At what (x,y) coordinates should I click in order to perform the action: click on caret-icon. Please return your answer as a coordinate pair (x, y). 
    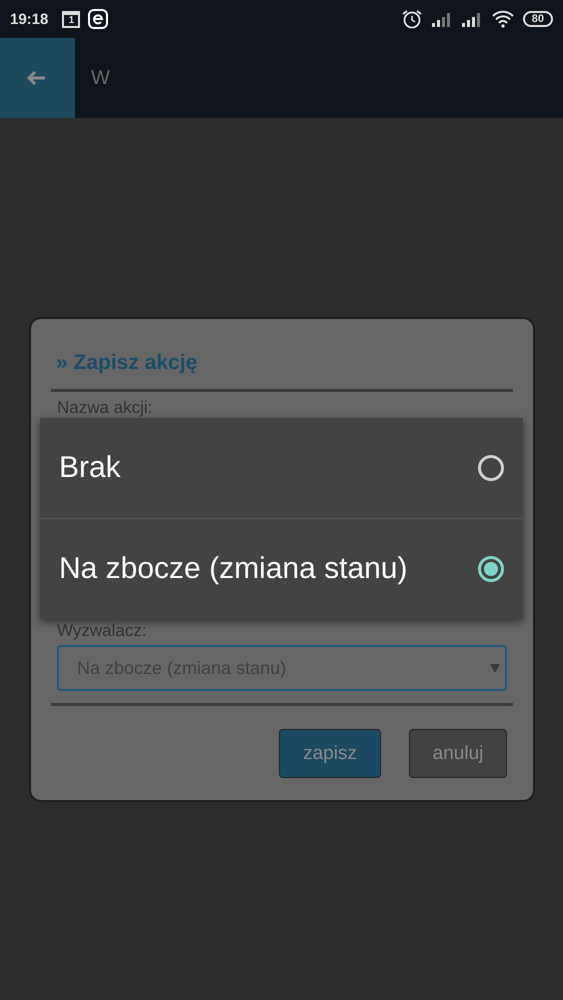
    Looking at the image, I should click on (495, 668).